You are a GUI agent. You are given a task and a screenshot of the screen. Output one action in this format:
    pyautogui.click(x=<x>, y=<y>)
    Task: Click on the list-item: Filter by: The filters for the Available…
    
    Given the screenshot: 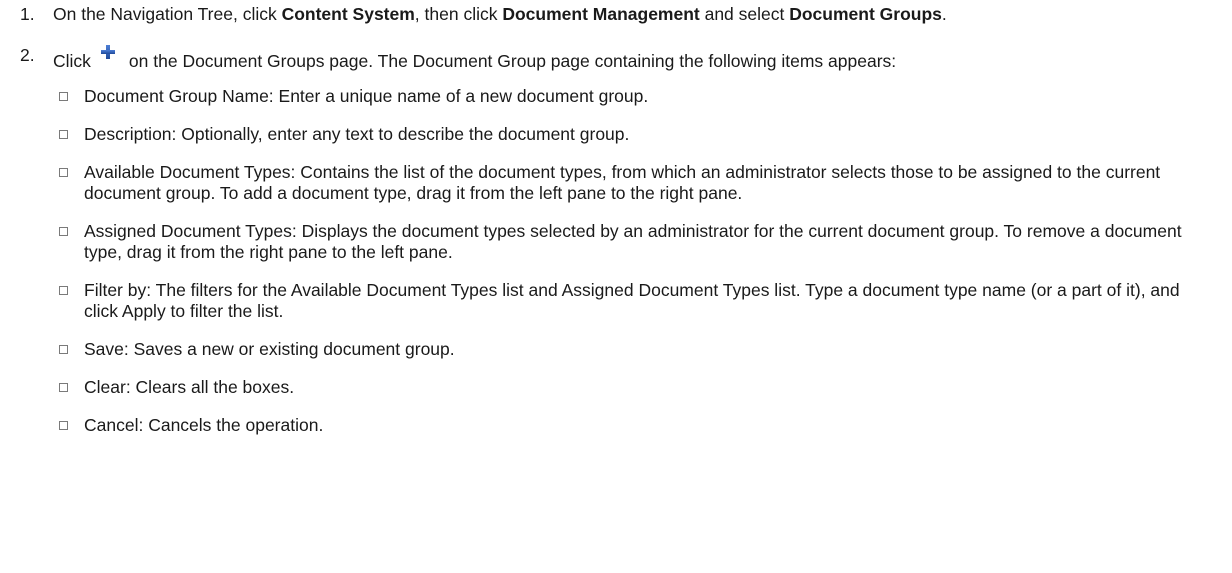 What is the action you would take?
    pyautogui.click(x=635, y=301)
    